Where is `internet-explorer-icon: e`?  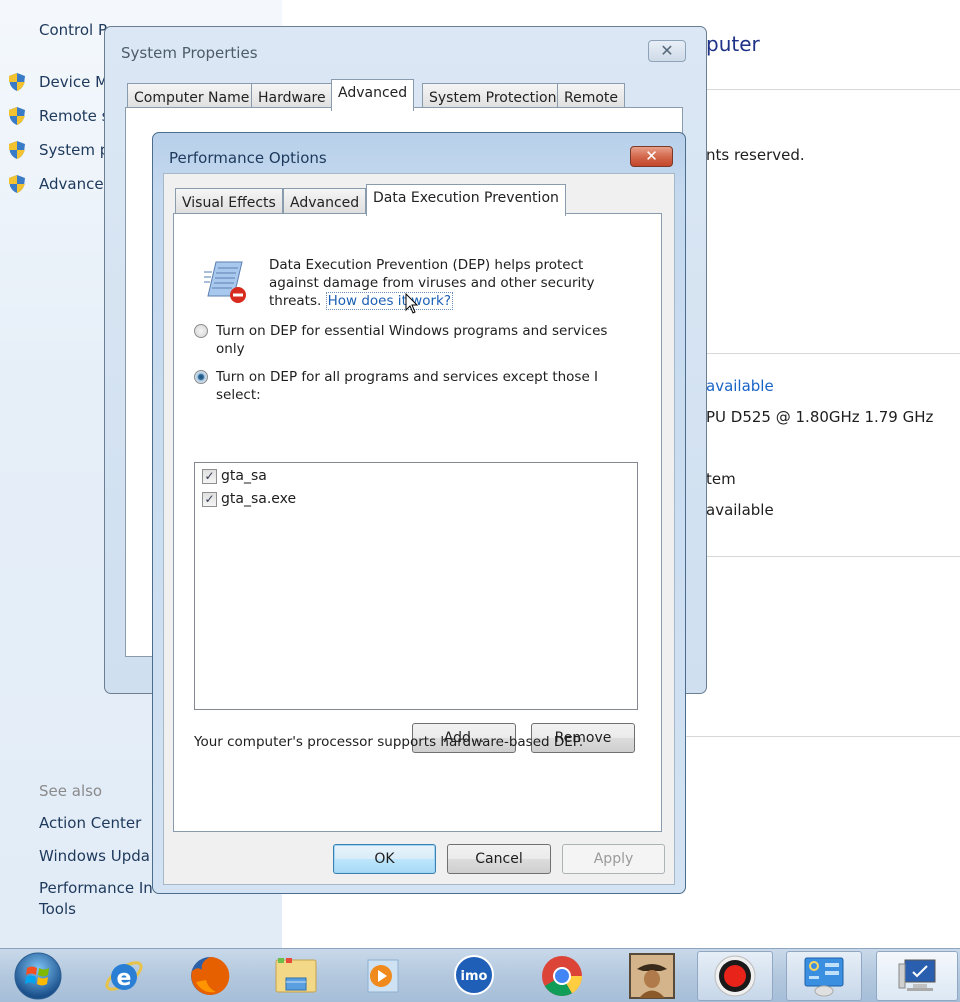
internet-explorer-icon: e is located at coordinates (124, 976).